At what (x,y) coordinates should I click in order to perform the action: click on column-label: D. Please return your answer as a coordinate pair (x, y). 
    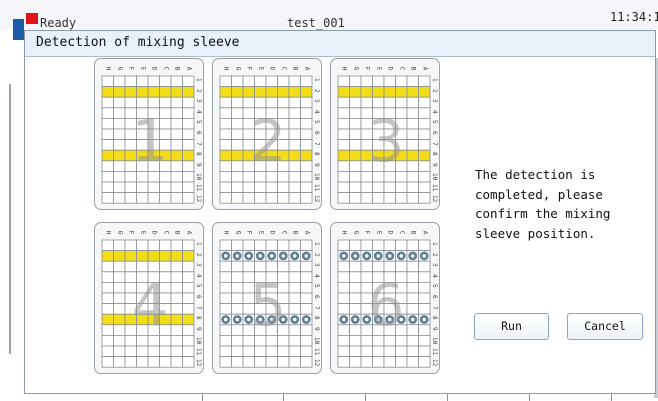
    Looking at the image, I should click on (154, 232).